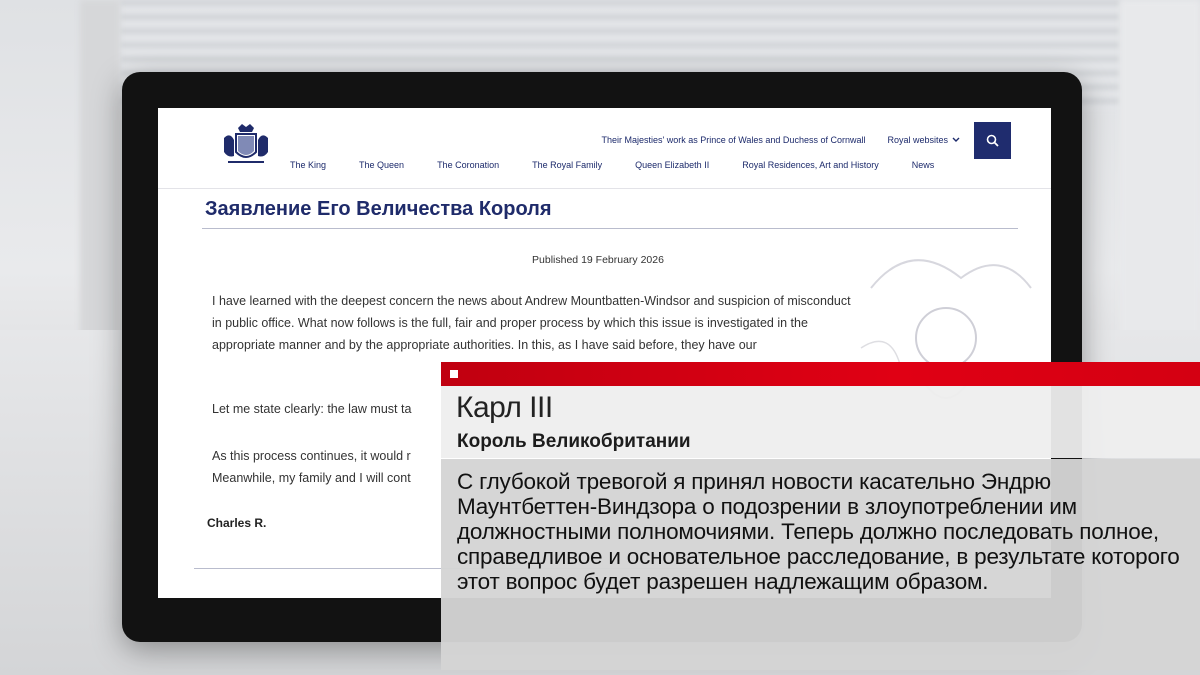 This screenshot has width=1200, height=675. I want to click on search-icon, so click(992, 140).